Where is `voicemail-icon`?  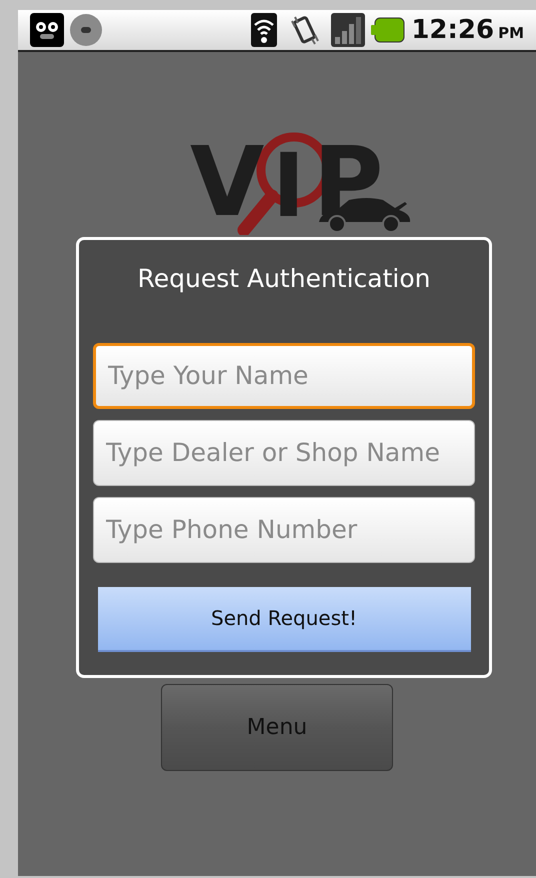
voicemail-icon is located at coordinates (47, 30).